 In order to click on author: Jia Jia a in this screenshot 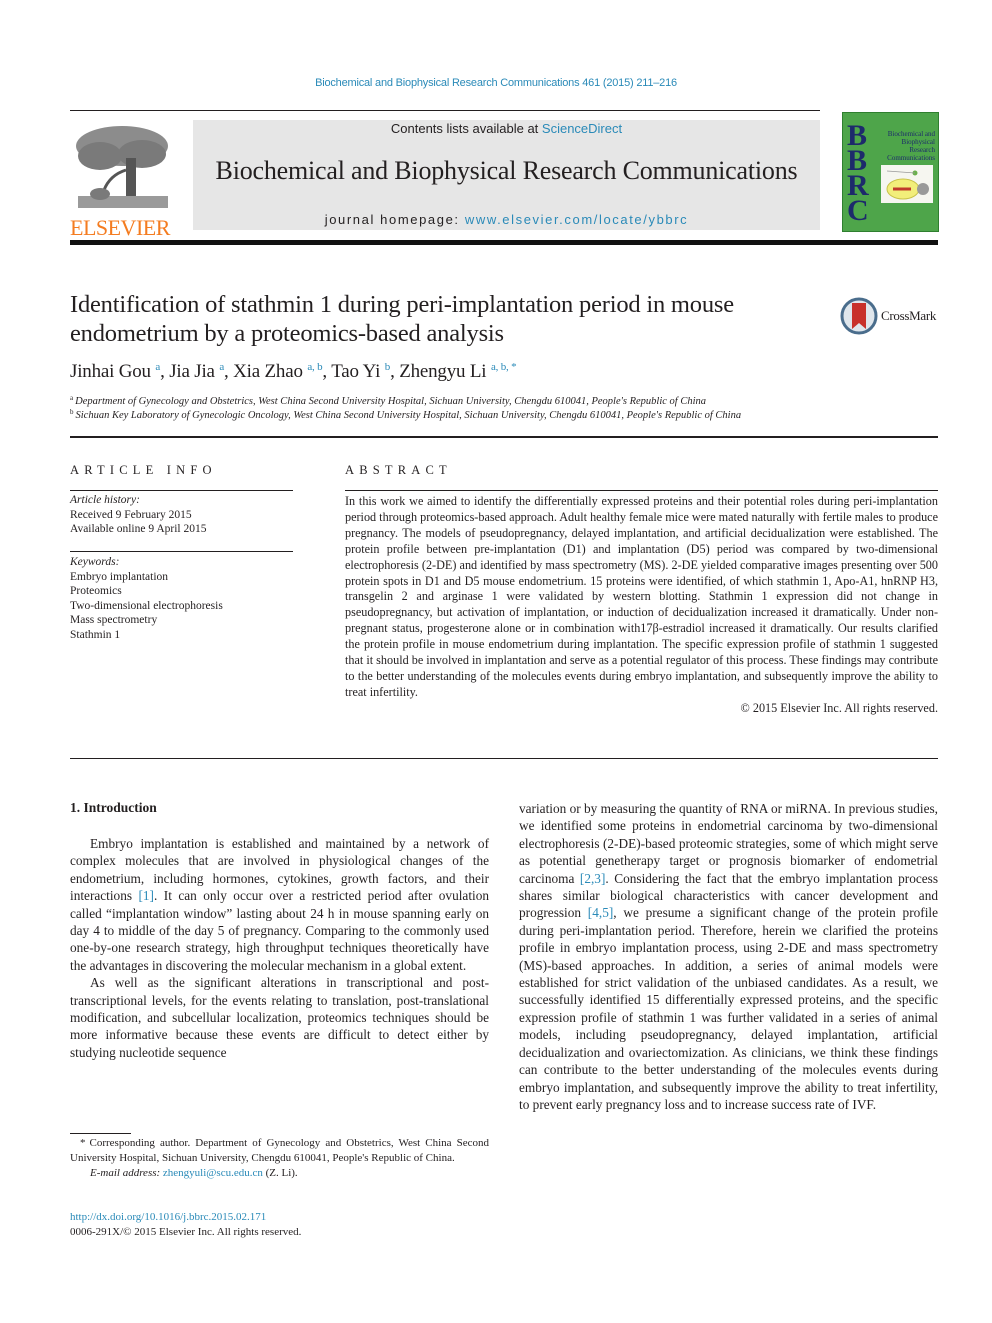, I will do `click(196, 371)`.